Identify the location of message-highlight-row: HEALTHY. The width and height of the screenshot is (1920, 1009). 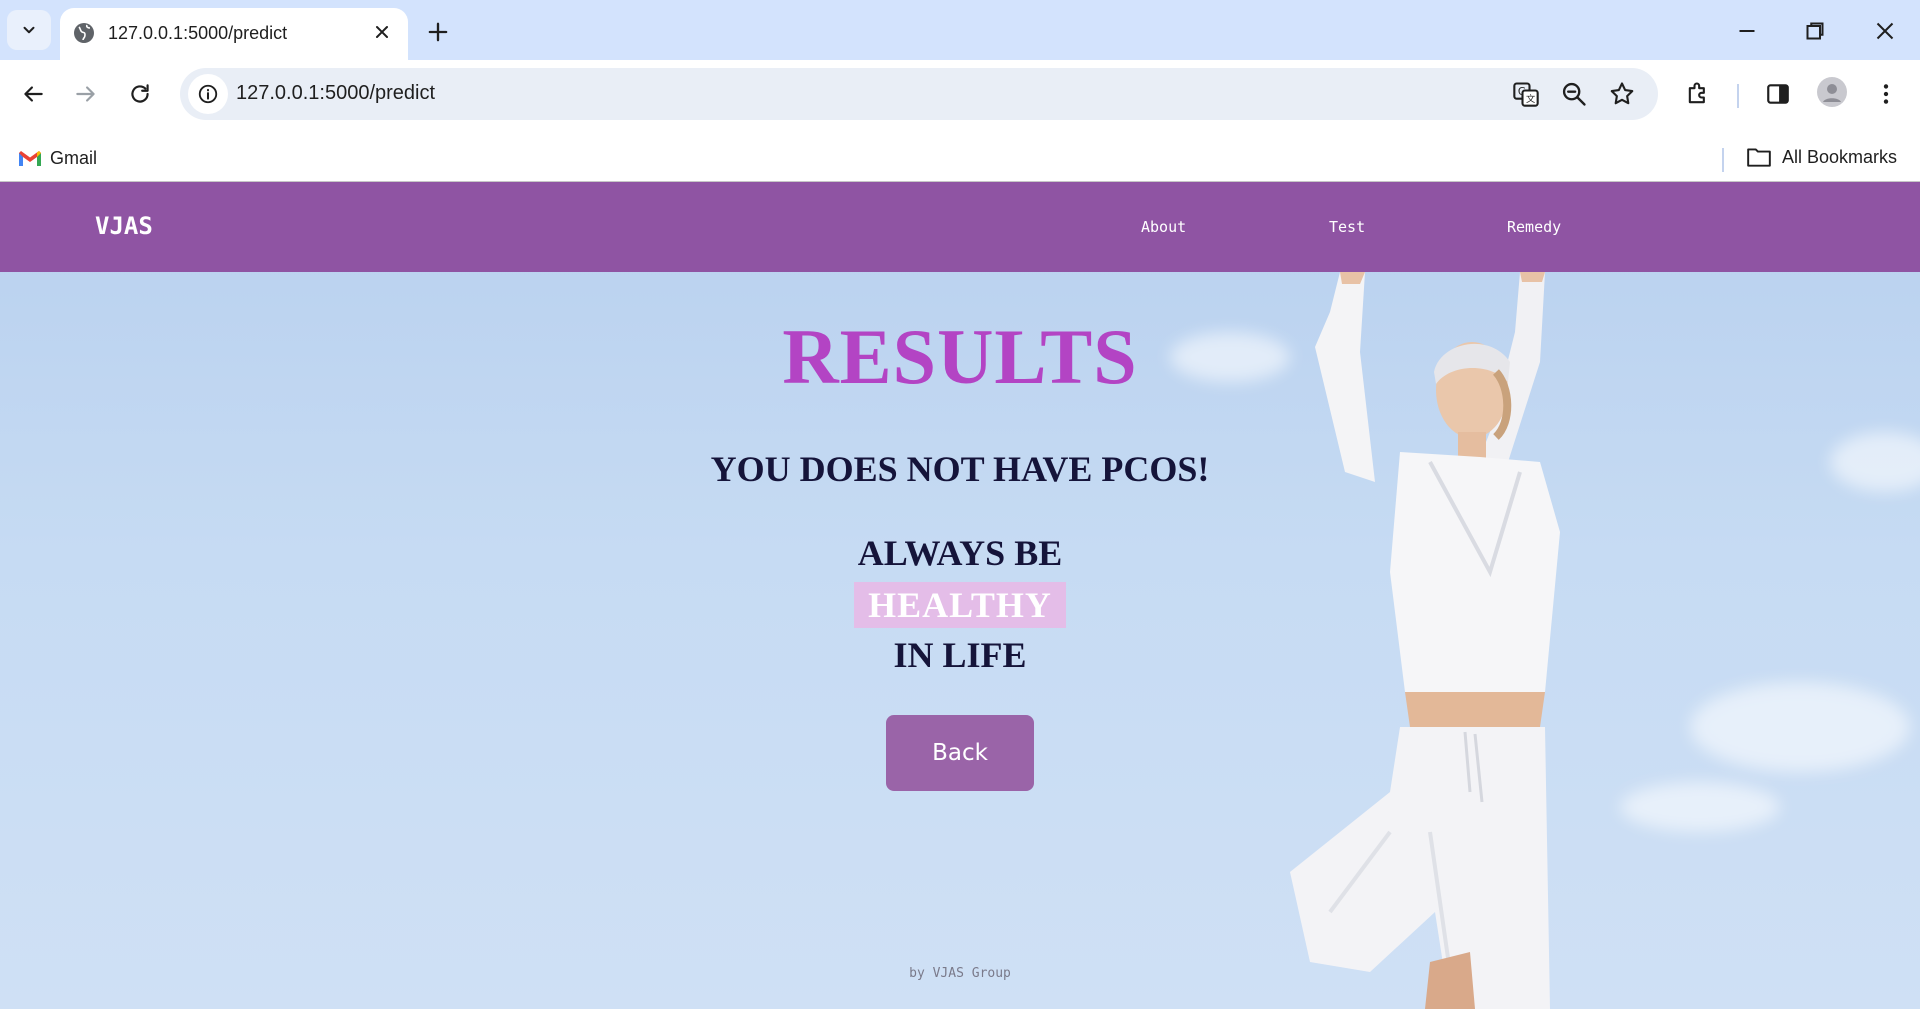
(960, 605).